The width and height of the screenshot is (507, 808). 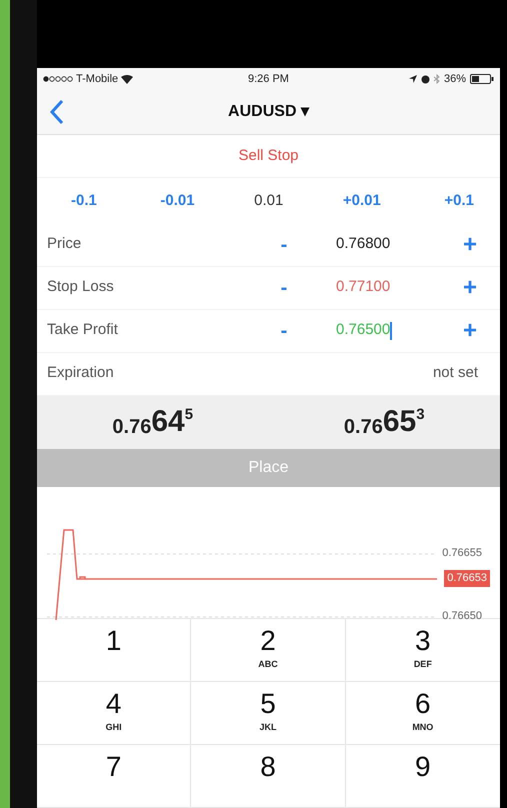 What do you see at coordinates (81, 287) in the screenshot?
I see `field-label: Stop Loss` at bounding box center [81, 287].